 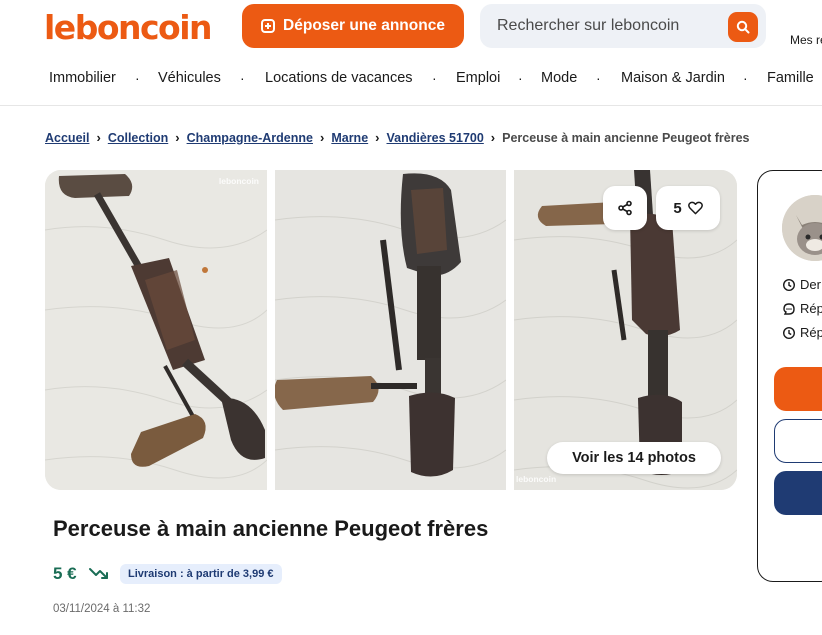 I want to click on nav-item-locations: Locations de vacances, so click(x=339, y=78).